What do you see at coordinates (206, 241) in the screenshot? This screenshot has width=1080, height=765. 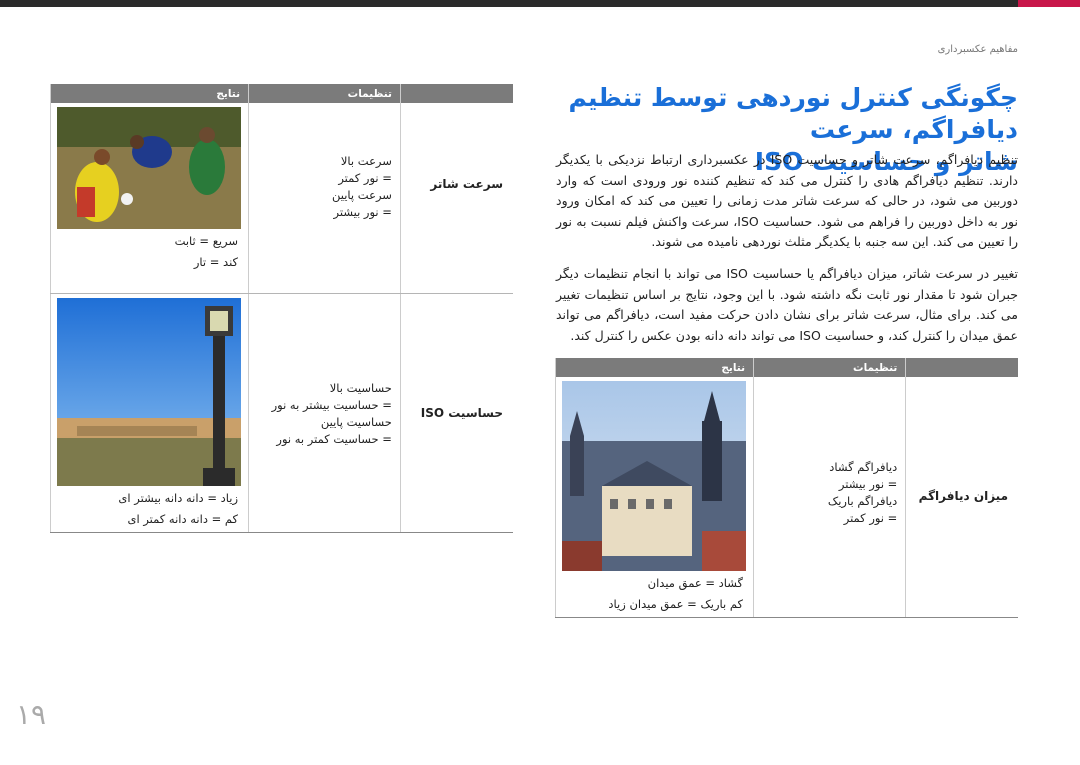 I see `result-caption: سریع = ثابت` at bounding box center [206, 241].